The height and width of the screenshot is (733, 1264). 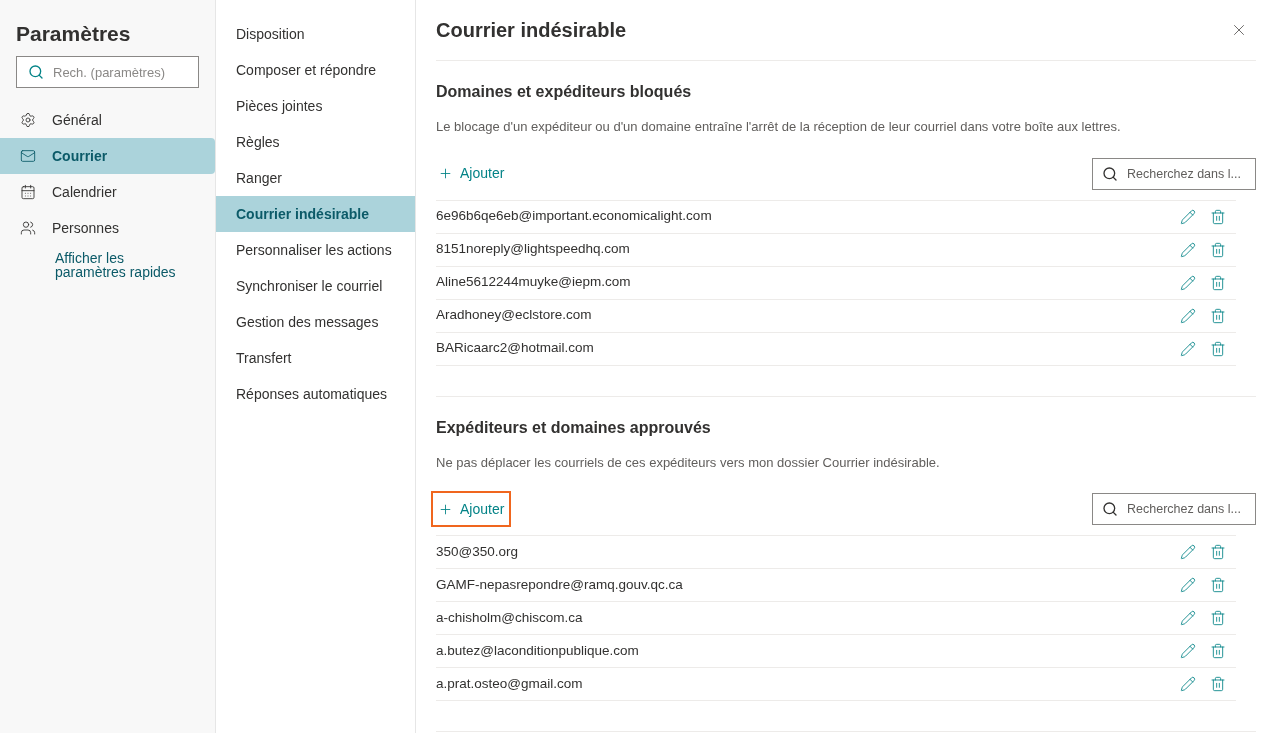 What do you see at coordinates (315, 214) in the screenshot?
I see `settings-category: Courrier indésirable` at bounding box center [315, 214].